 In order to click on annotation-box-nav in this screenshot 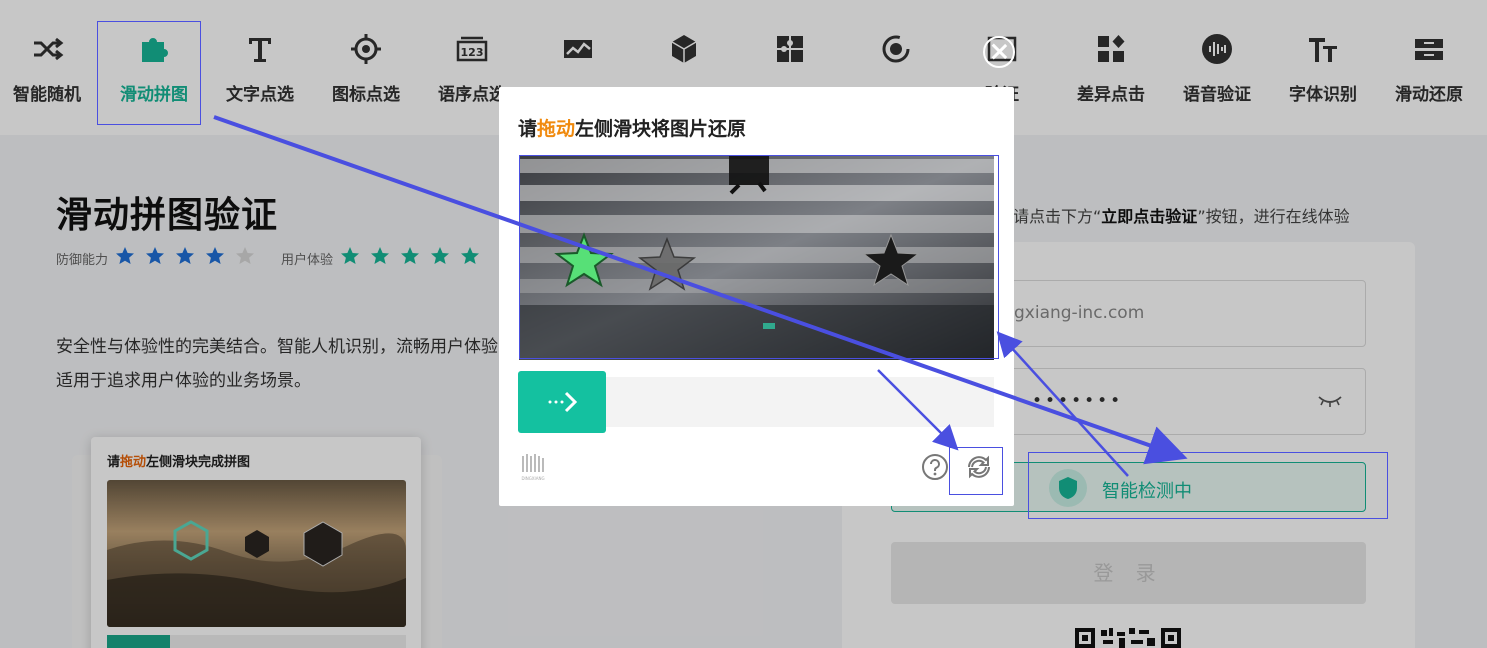, I will do `click(149, 73)`.